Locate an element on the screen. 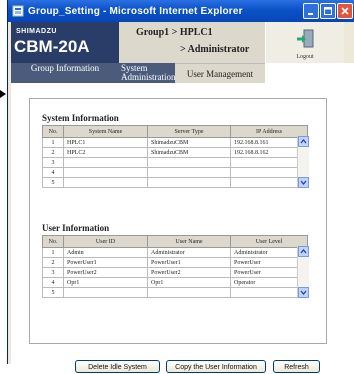 This screenshot has width=354, height=374. col-header: System Name is located at coordinates (105, 131).